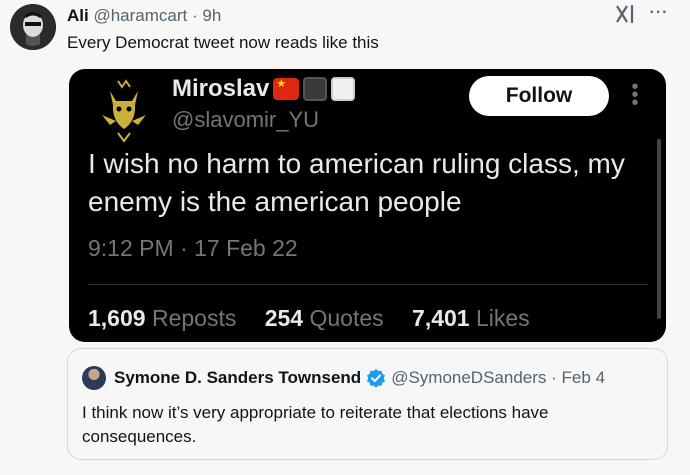  What do you see at coordinates (343, 89) in the screenshot?
I see `white-square-icon` at bounding box center [343, 89].